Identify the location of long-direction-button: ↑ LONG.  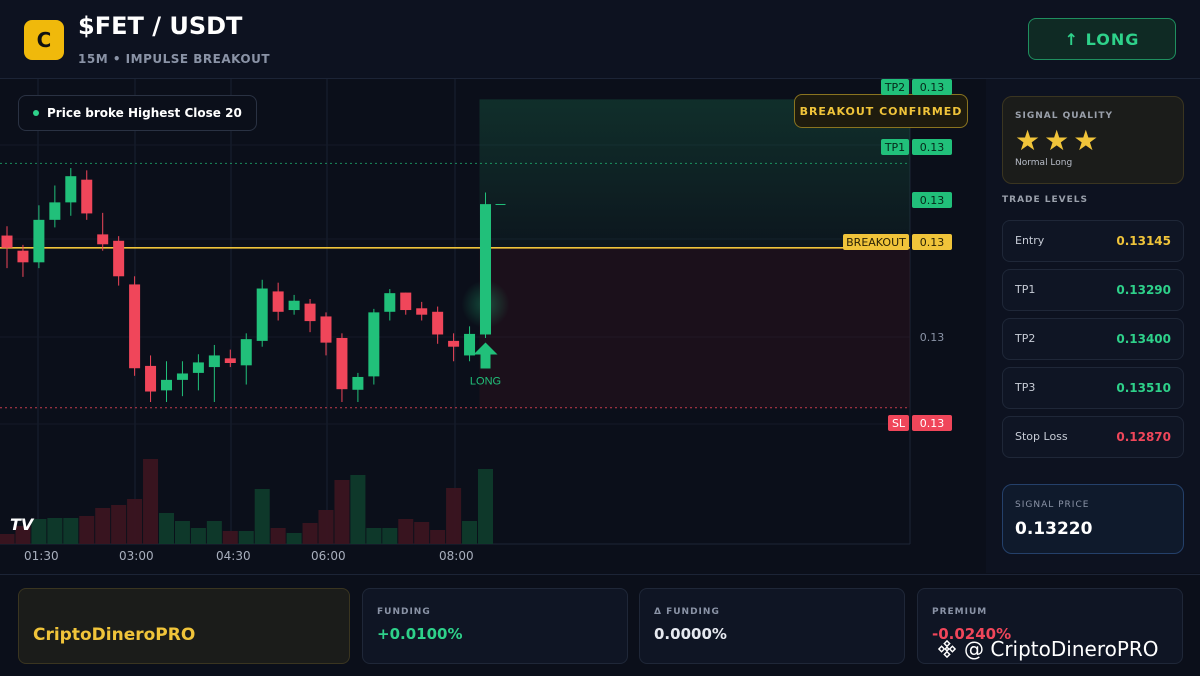
(1102, 39).